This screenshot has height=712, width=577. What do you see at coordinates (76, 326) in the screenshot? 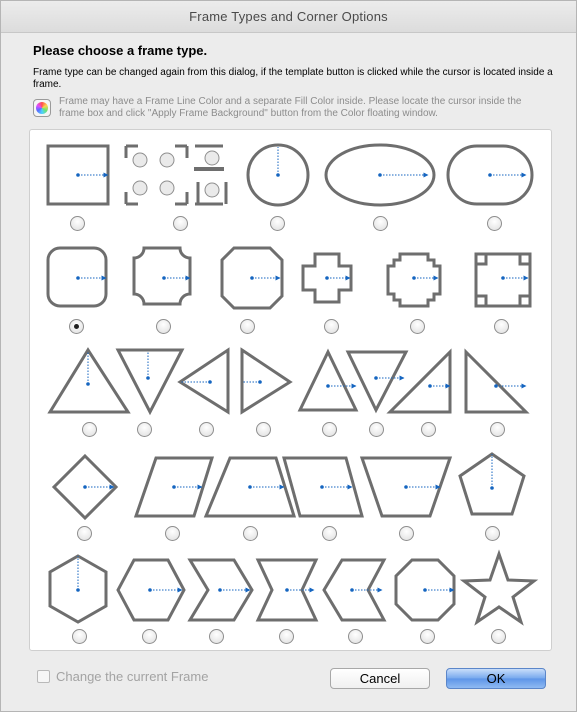
I see `frame-radio-rounded-rectangle` at bounding box center [76, 326].